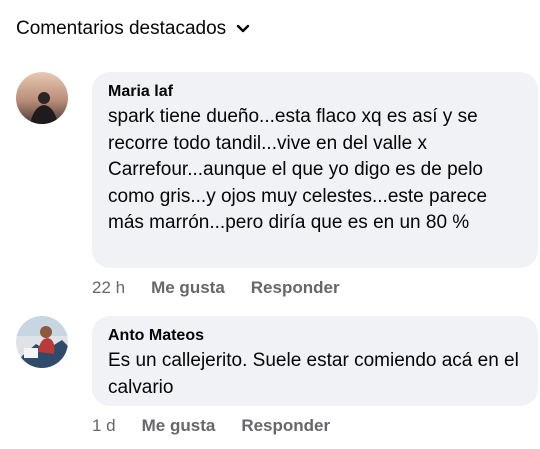  Describe the element at coordinates (243, 28) in the screenshot. I see `chevron-down-icon` at that location.